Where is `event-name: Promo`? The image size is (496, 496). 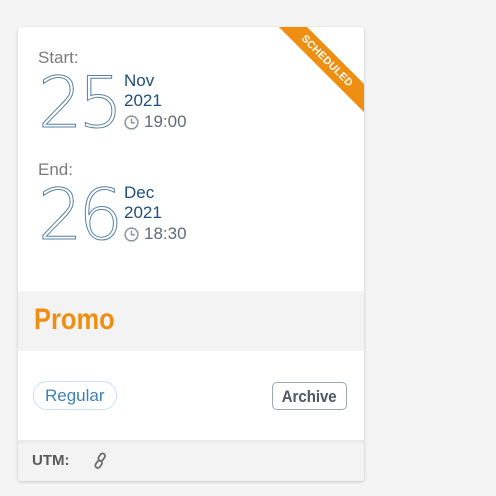
event-name: Promo is located at coordinates (74, 320).